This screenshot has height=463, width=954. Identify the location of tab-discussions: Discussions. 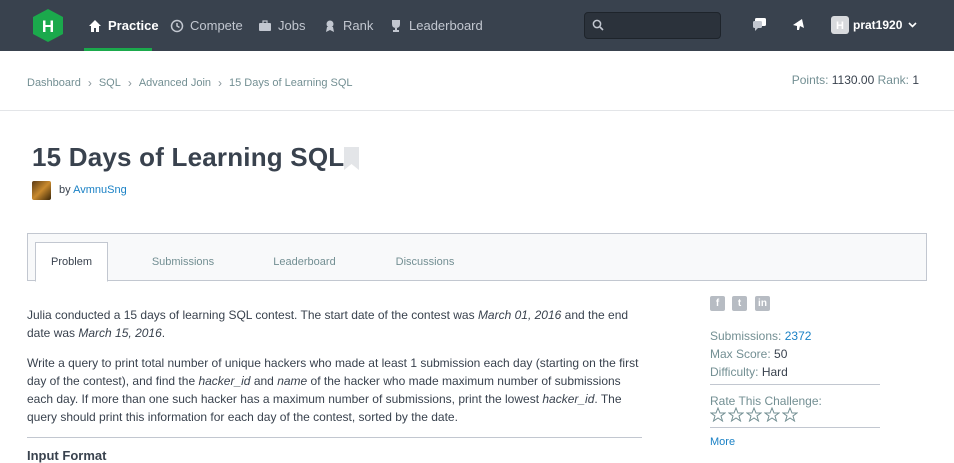
(425, 262).